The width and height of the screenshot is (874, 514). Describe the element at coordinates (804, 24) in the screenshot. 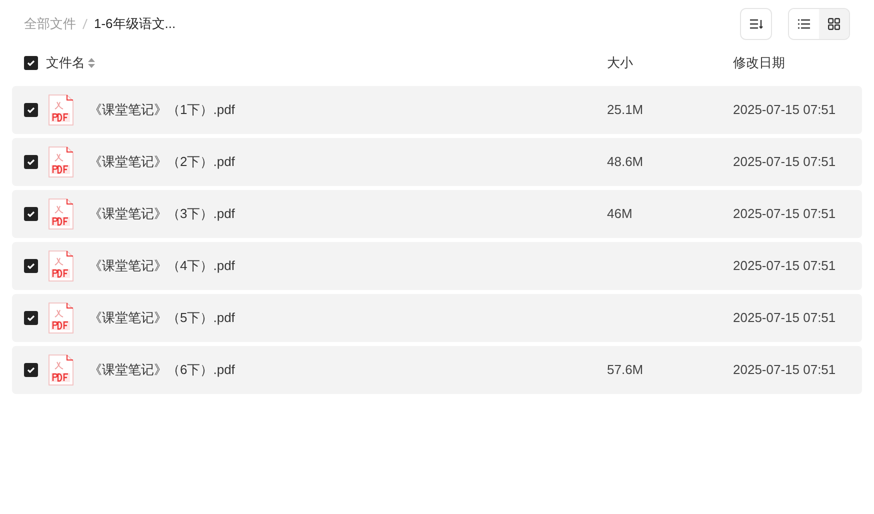

I see `list-view-icon` at that location.